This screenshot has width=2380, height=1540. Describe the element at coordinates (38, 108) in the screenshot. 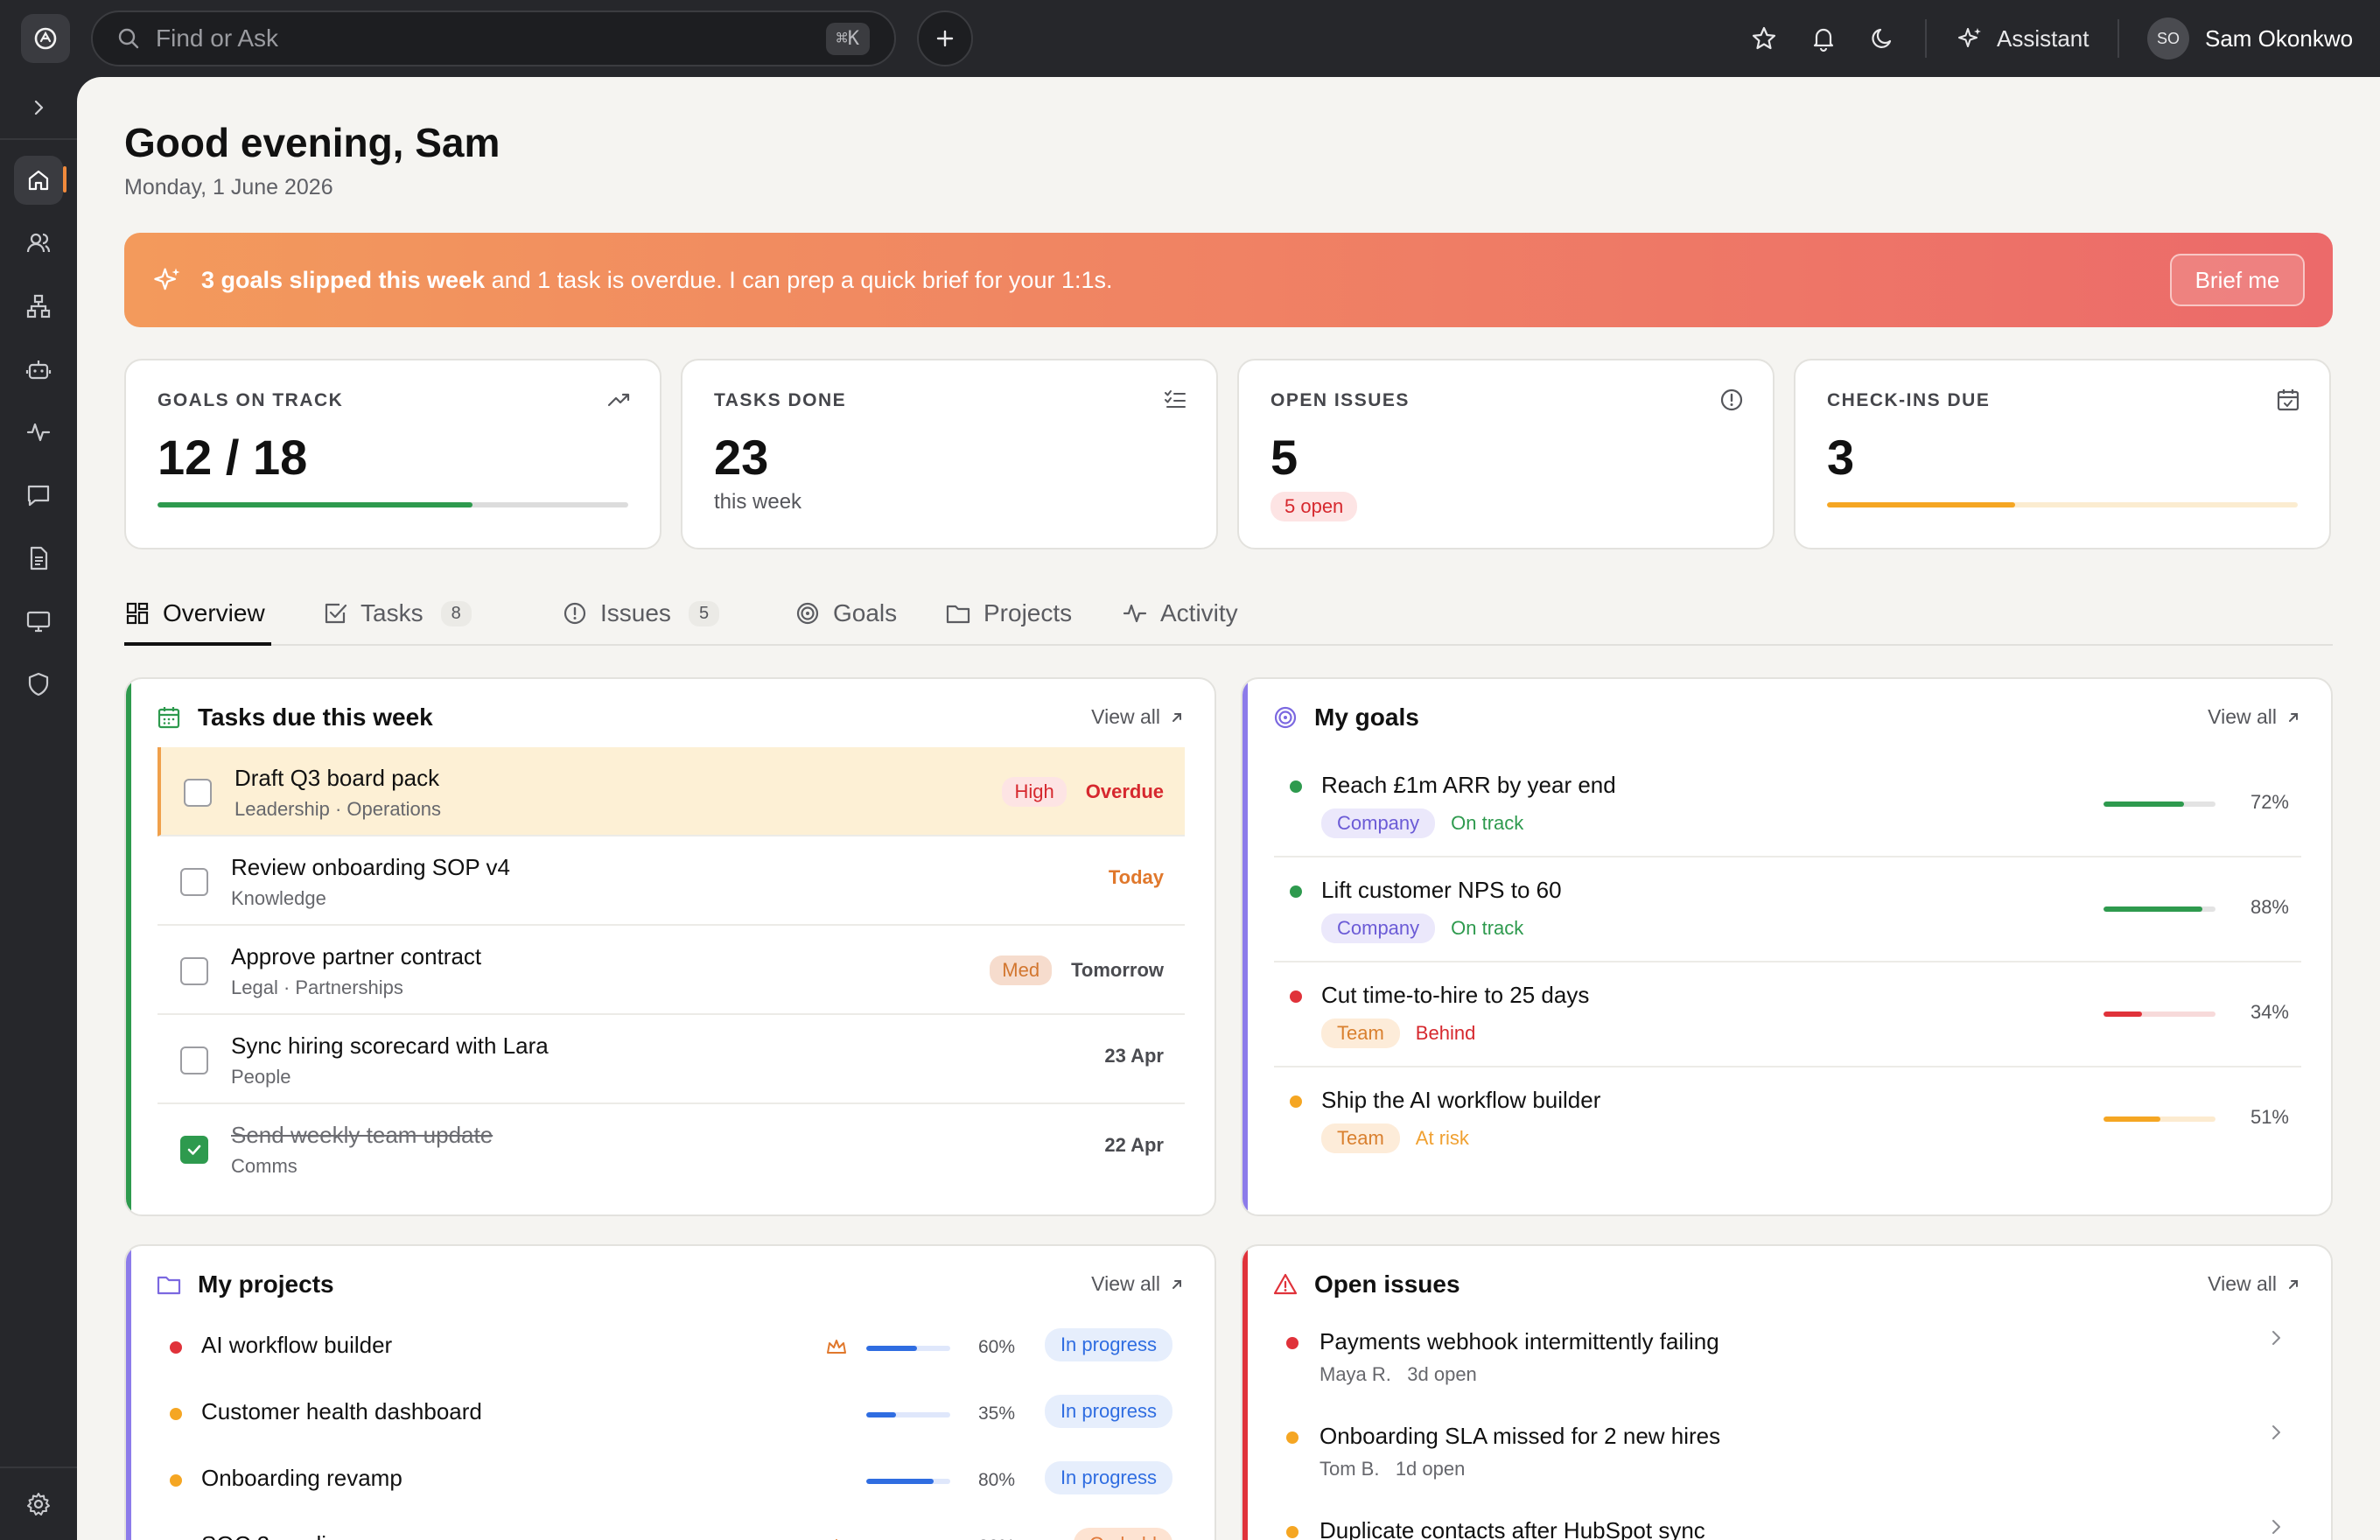

I see `sidebar-expand-button` at that location.